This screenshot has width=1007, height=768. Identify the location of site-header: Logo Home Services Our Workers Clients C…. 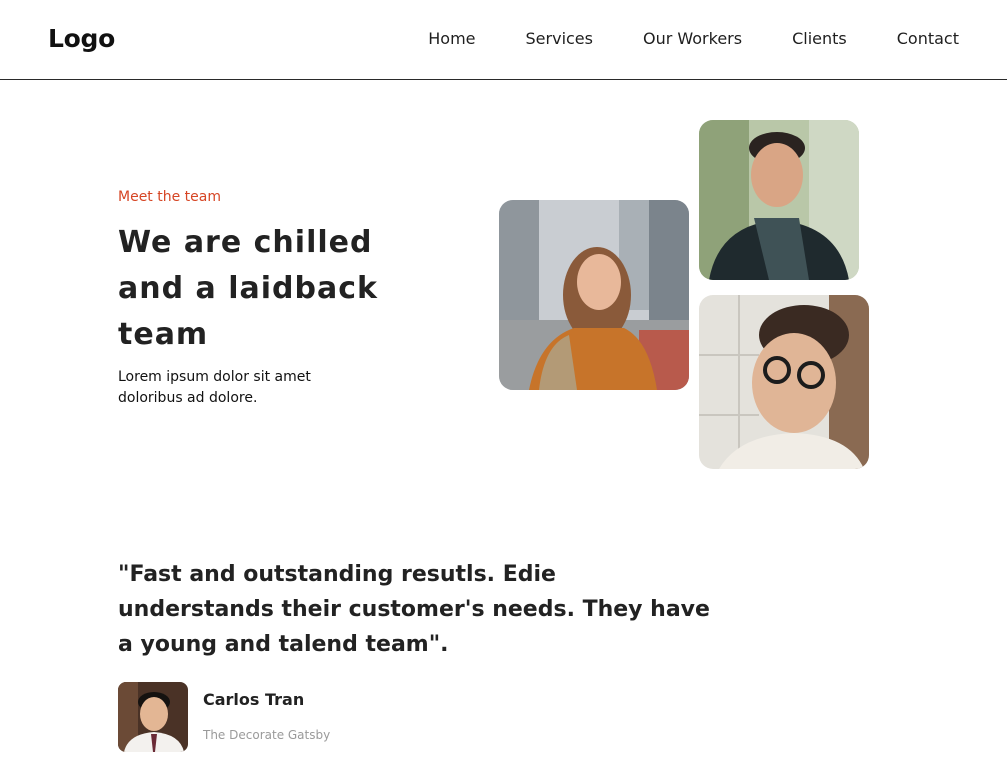
(503, 40).